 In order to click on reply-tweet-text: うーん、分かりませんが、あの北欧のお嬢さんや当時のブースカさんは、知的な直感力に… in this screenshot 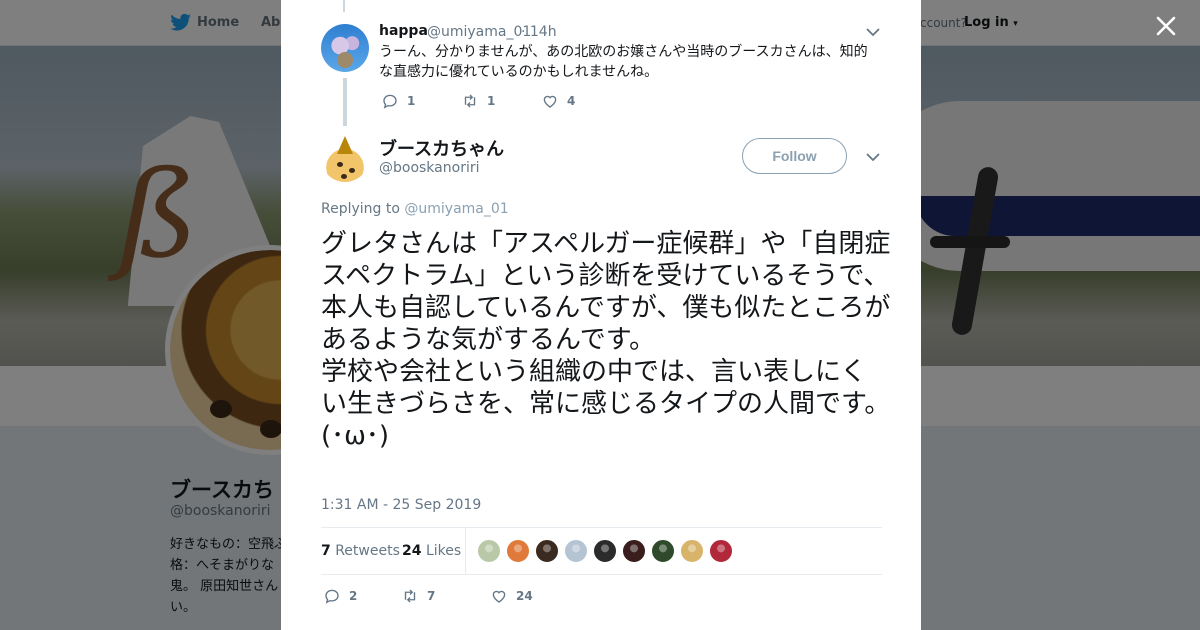, I will do `click(623, 62)`.